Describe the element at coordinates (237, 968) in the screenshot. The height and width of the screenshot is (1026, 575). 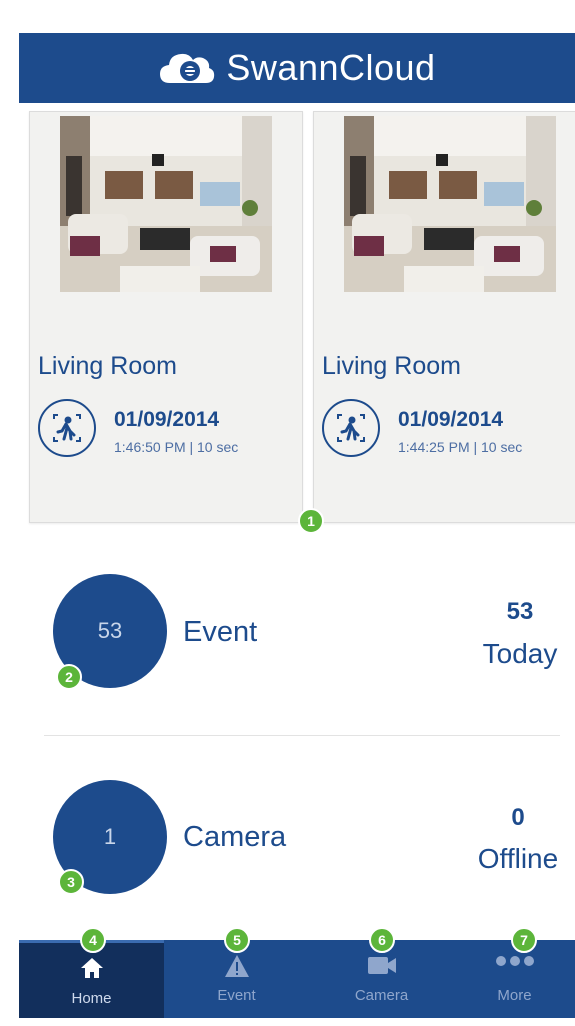
I see `warning-icon` at that location.